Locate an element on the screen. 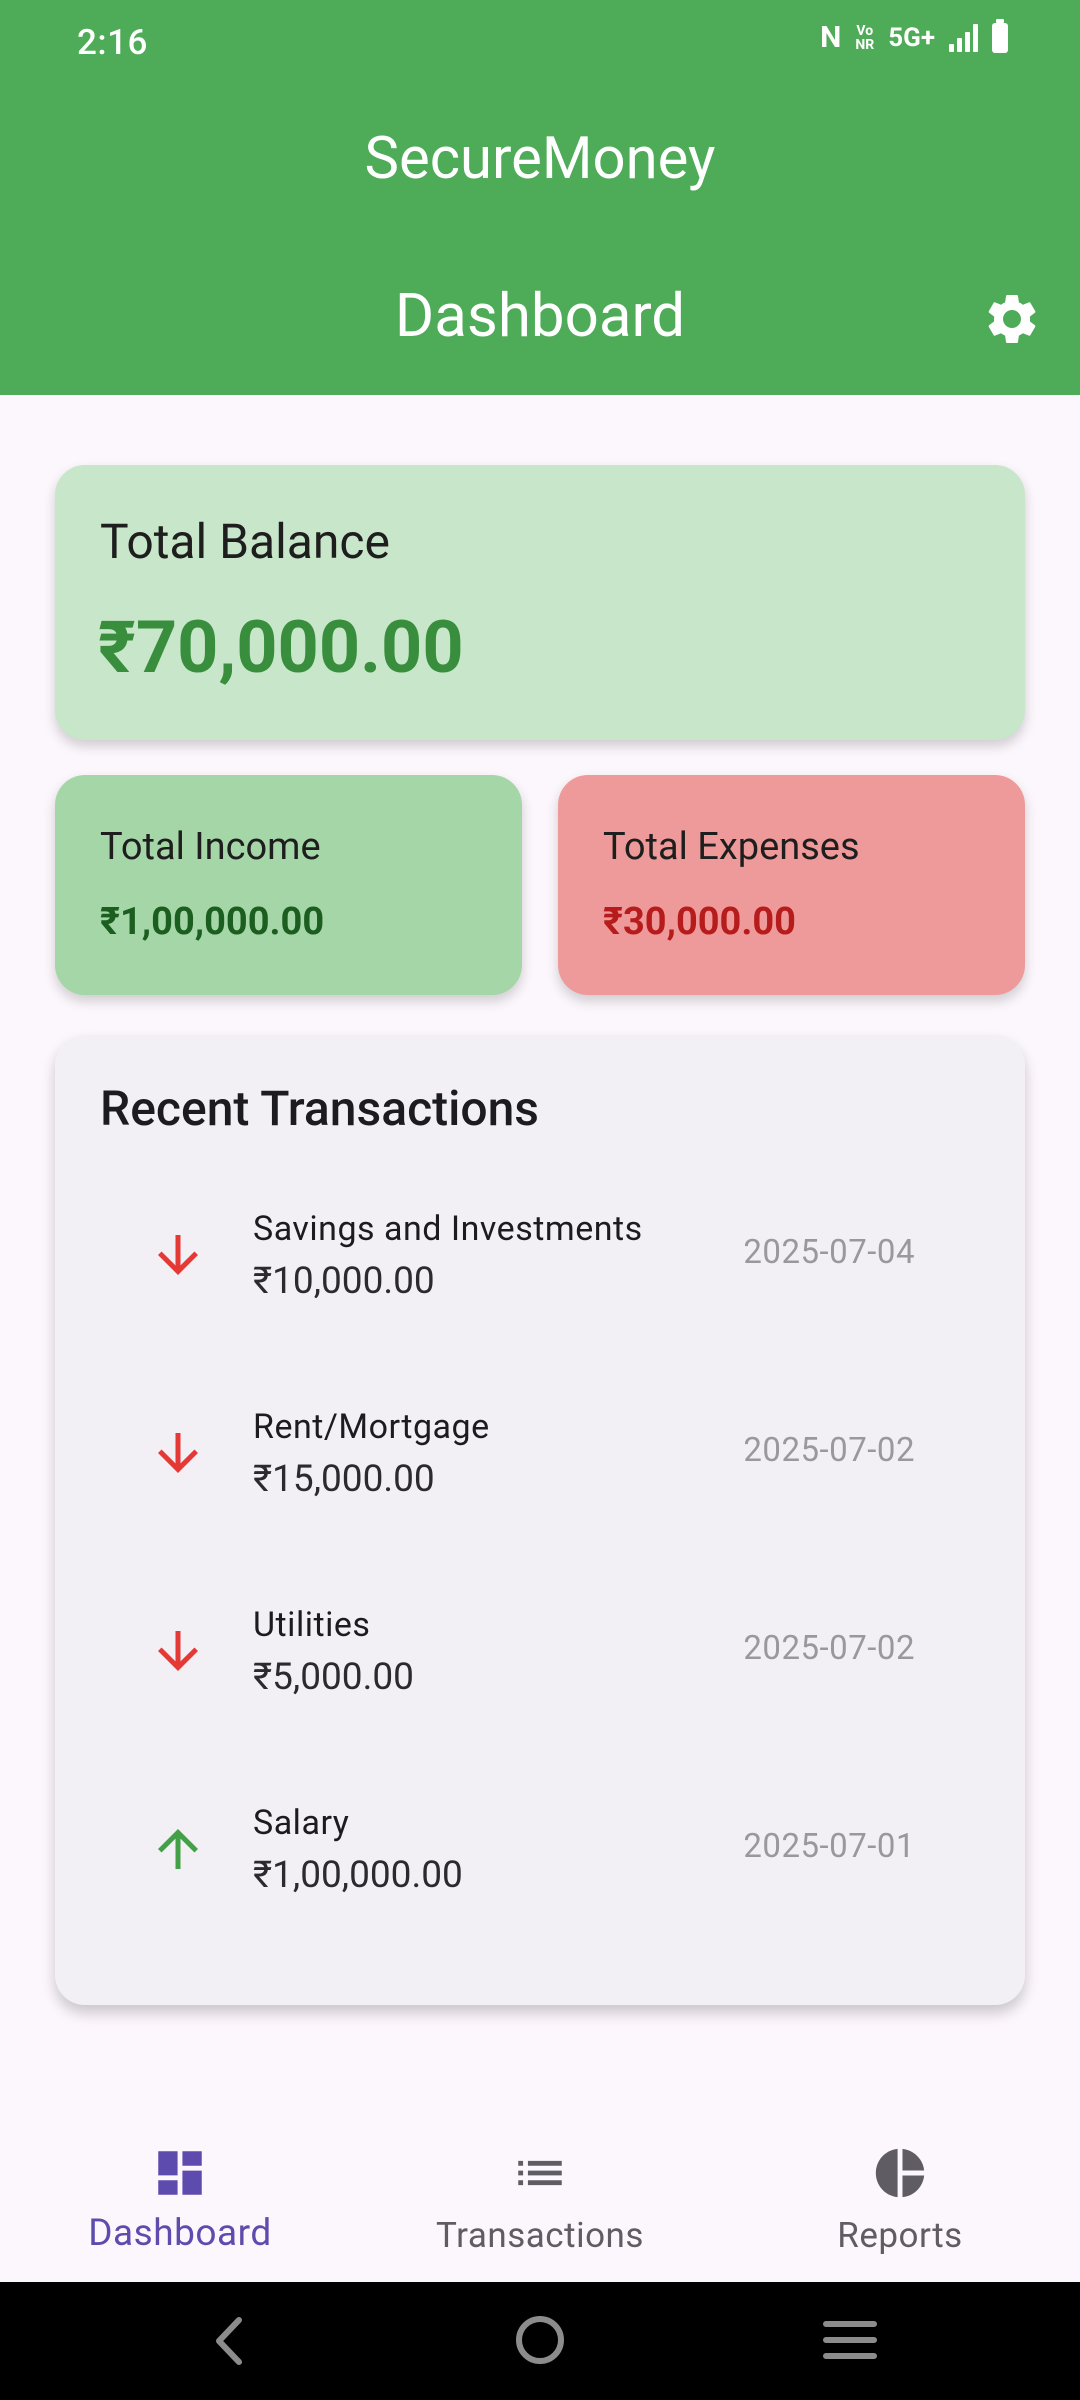  status-time: 2:16 is located at coordinates (112, 42).